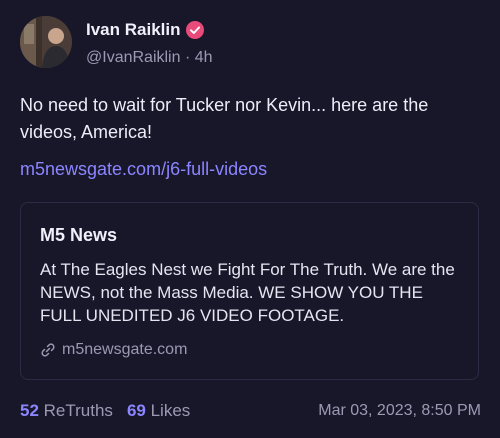 The height and width of the screenshot is (438, 500). I want to click on post-link: m5newsgate.com/j6-full-videos, so click(143, 169).